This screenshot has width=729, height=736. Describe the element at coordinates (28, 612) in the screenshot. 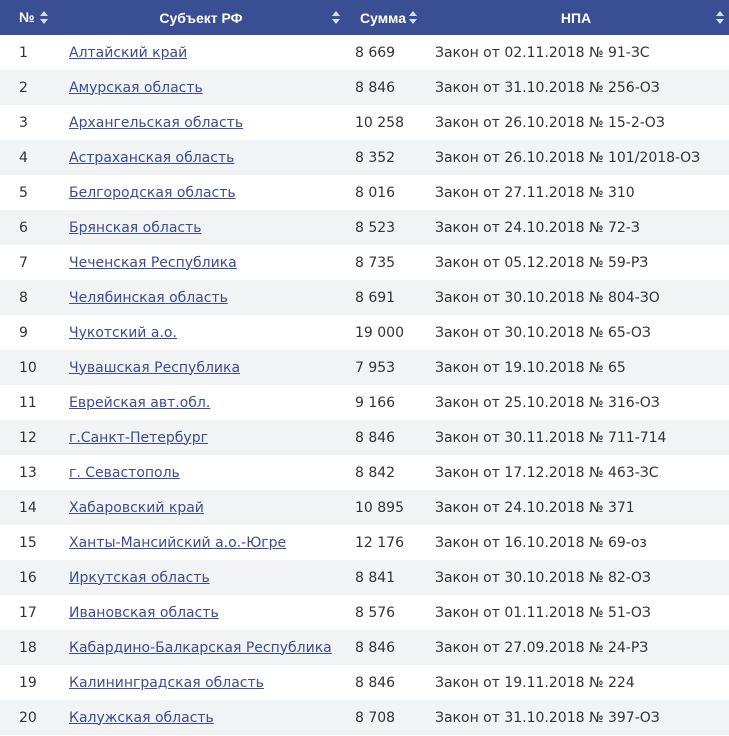

I see `row-num: 17` at that location.